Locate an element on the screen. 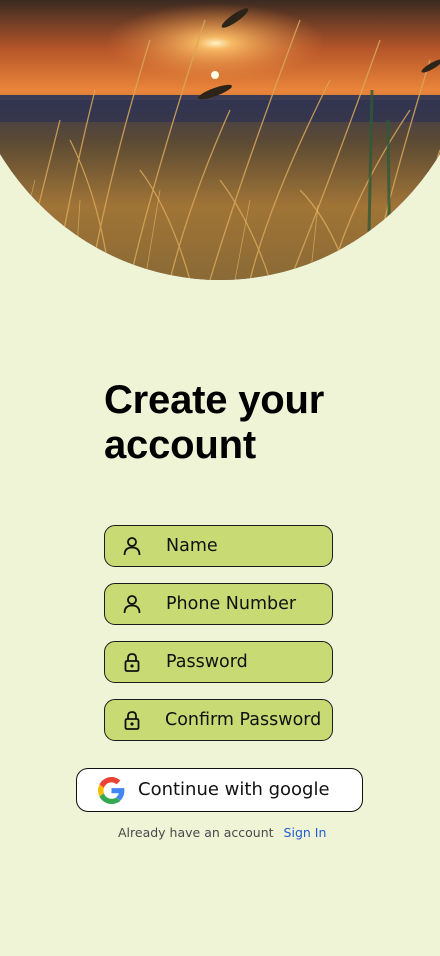 This screenshot has height=956, width=440. name-field-label: Name is located at coordinates (192, 546).